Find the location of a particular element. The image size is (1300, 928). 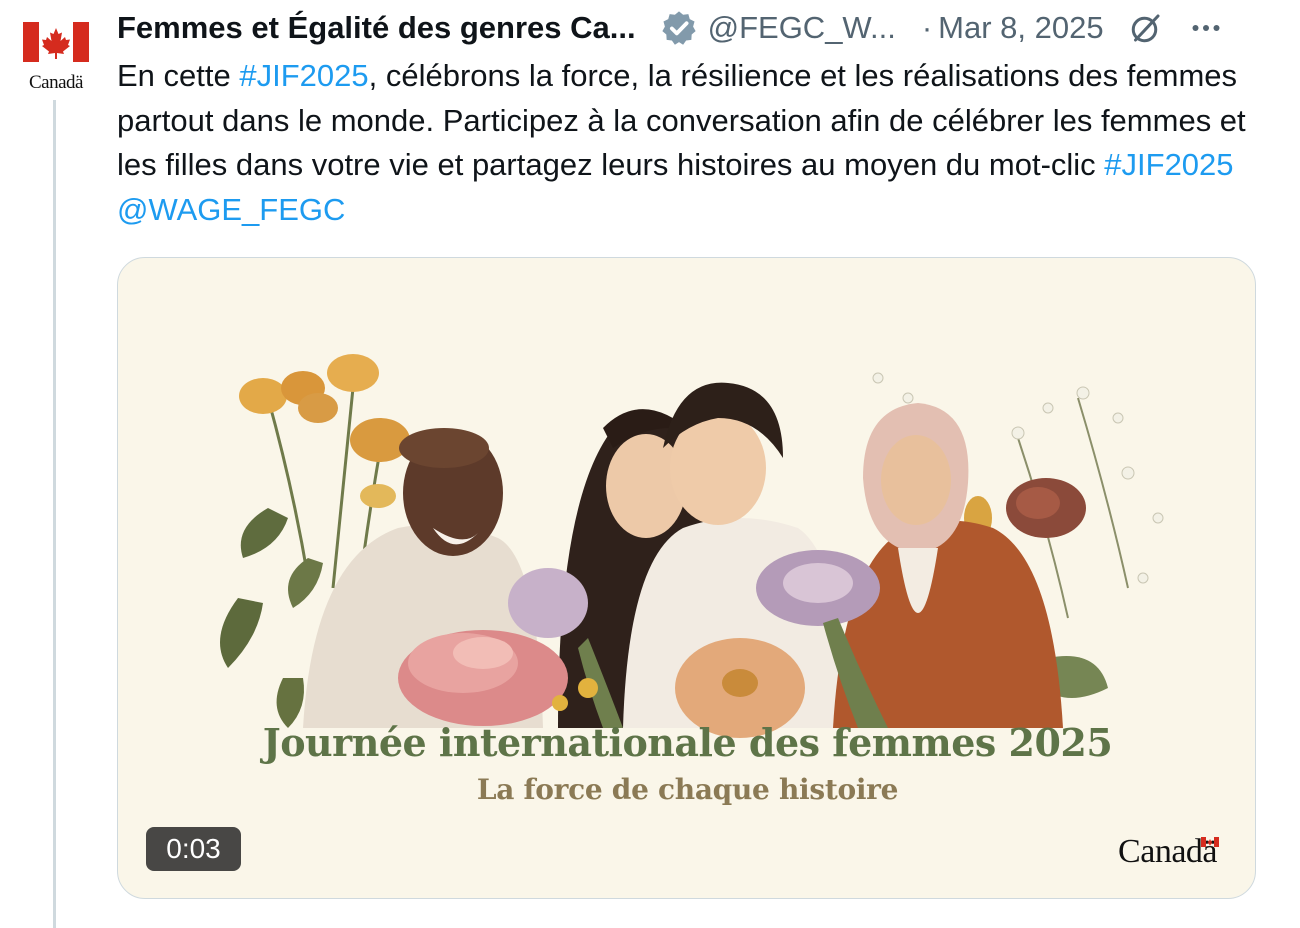

avatar-wordmark: Canadä is located at coordinates (56, 82).